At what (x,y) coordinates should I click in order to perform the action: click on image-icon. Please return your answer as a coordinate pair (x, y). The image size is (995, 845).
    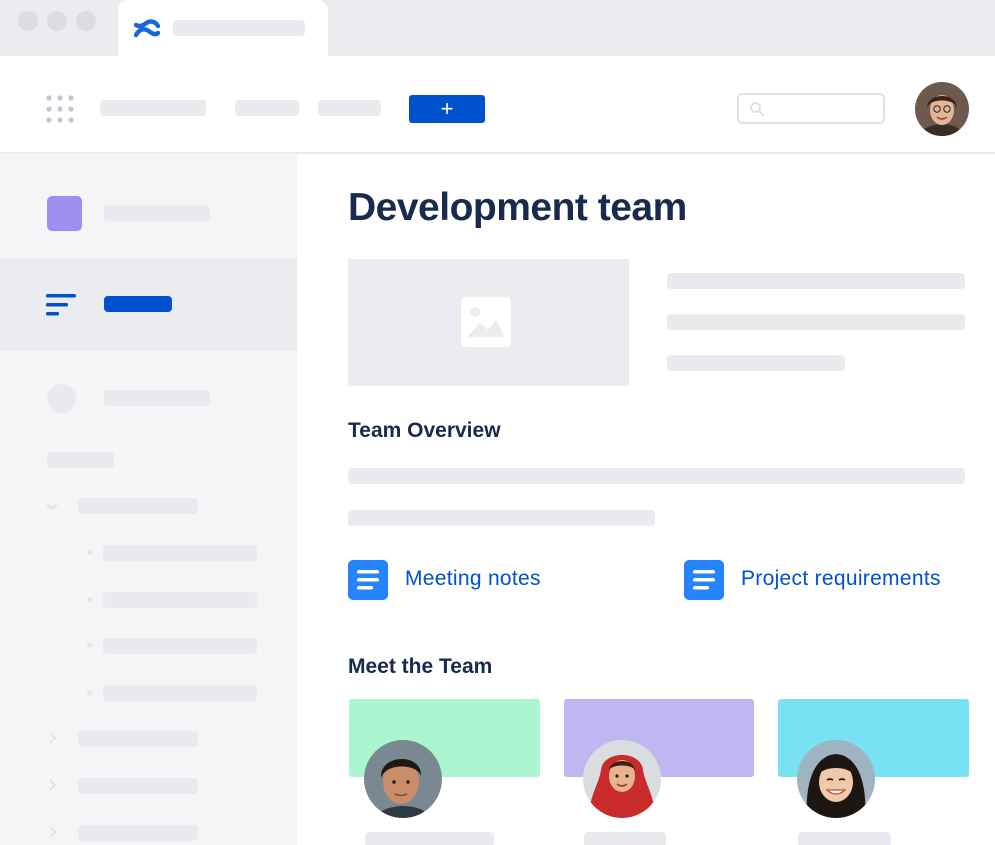
    Looking at the image, I should click on (486, 322).